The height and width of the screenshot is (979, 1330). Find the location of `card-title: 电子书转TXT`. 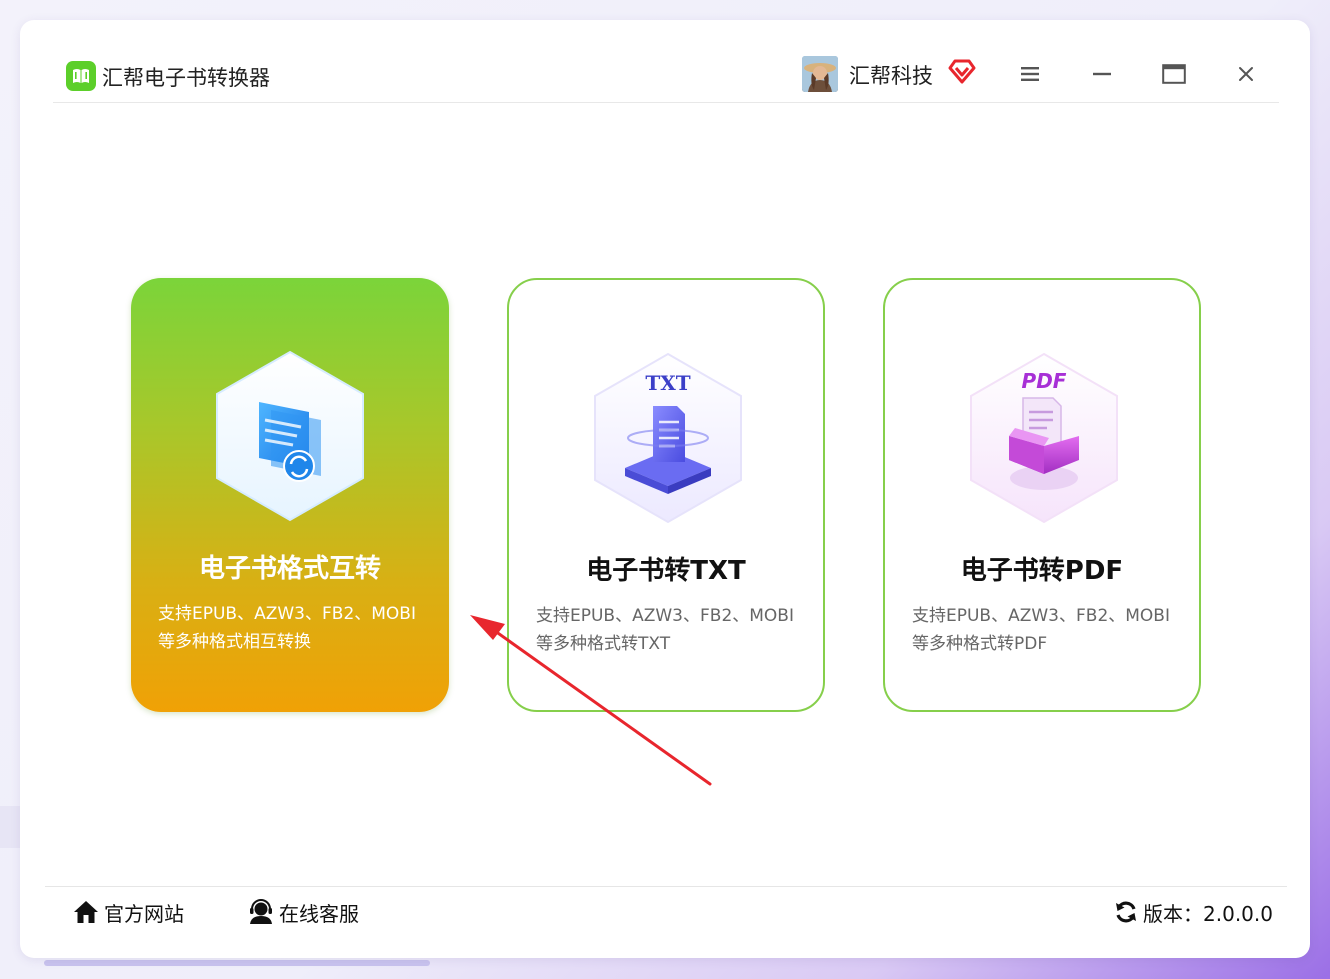

card-title: 电子书转TXT is located at coordinates (666, 571).